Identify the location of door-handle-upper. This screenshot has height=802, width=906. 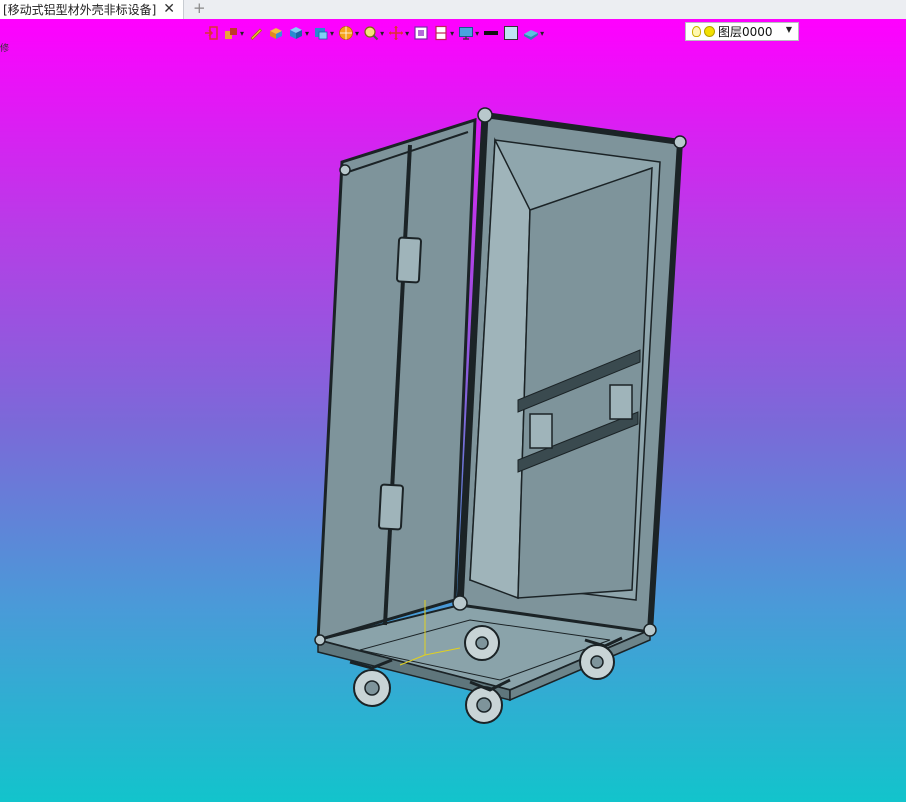
(409, 260).